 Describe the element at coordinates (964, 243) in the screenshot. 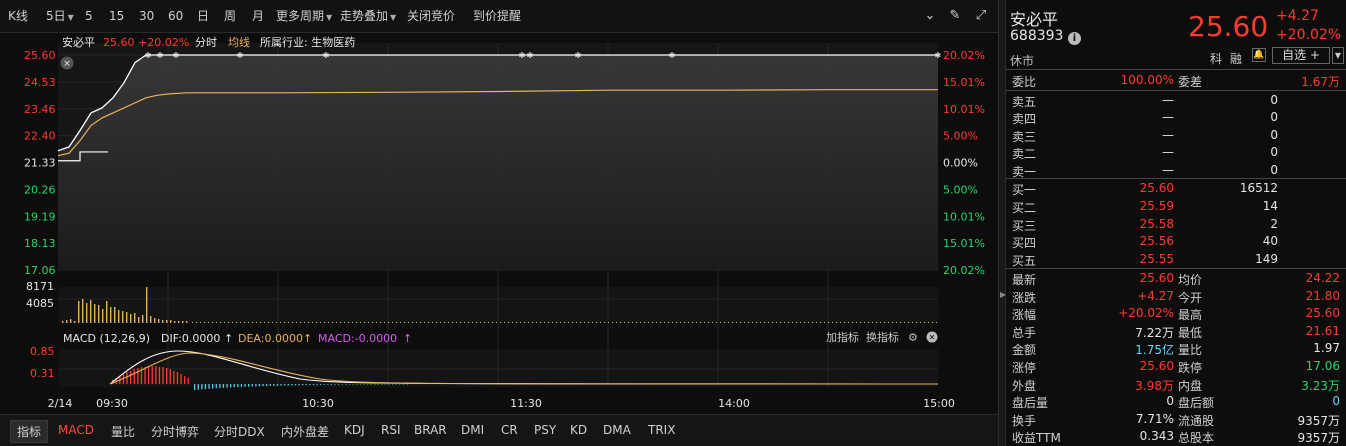

I see `pct-tick: 15.01%` at that location.